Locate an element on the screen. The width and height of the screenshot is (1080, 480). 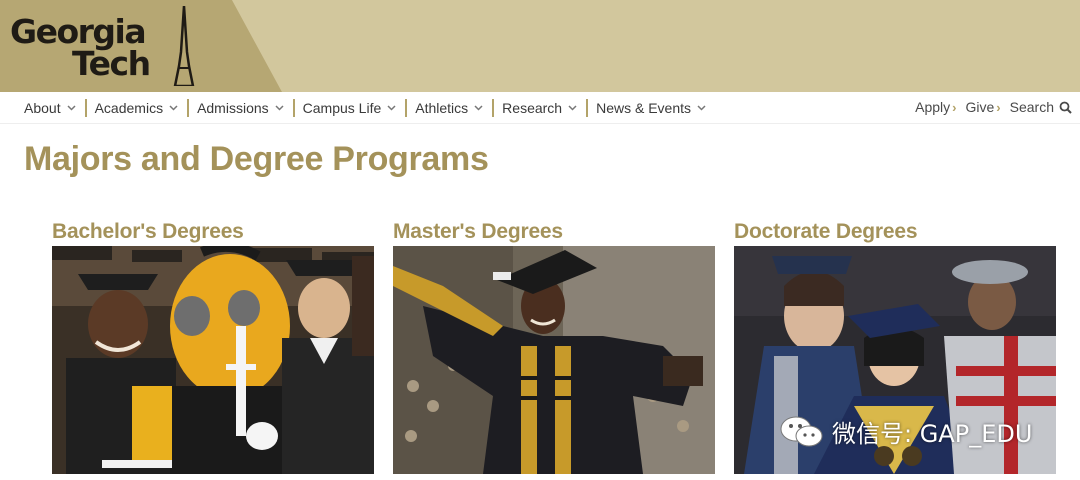
tech-tower-spire-icon is located at coordinates (184, 46).